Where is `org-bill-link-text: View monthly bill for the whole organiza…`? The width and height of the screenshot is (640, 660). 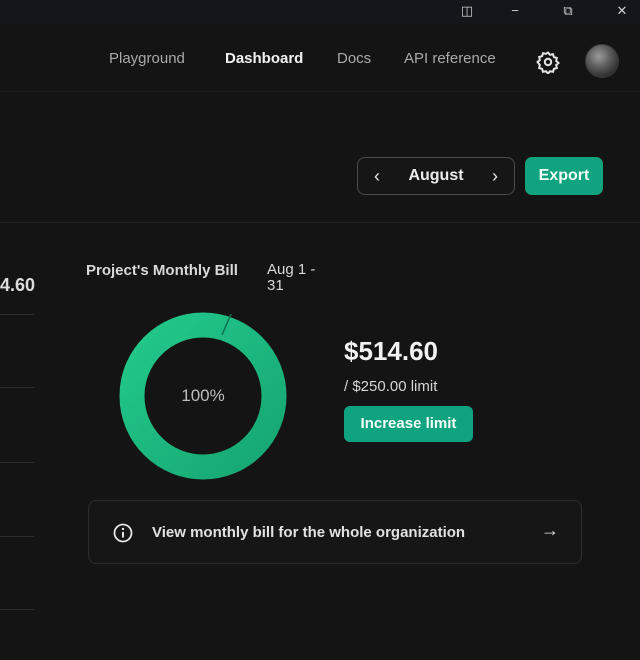 org-bill-link-text: View monthly bill for the whole organiza… is located at coordinates (309, 532).